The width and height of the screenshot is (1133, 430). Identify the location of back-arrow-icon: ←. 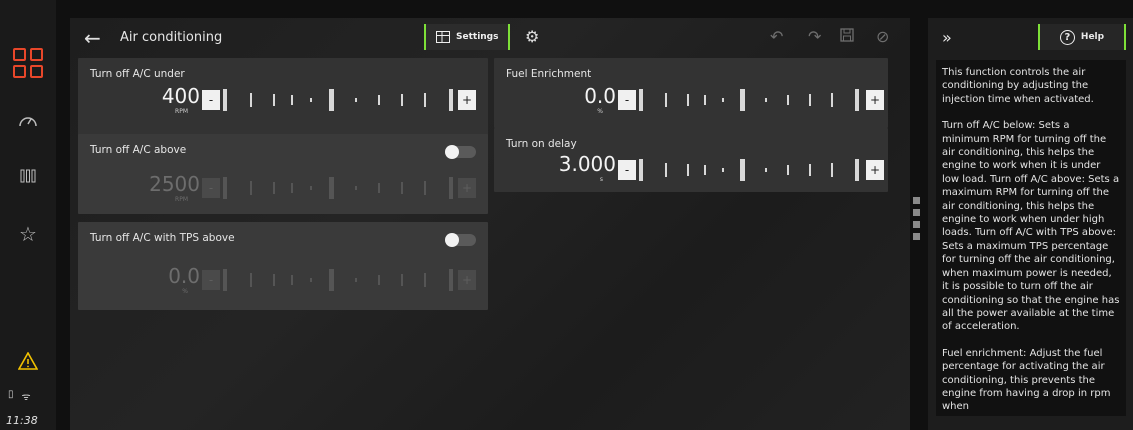
(92, 38).